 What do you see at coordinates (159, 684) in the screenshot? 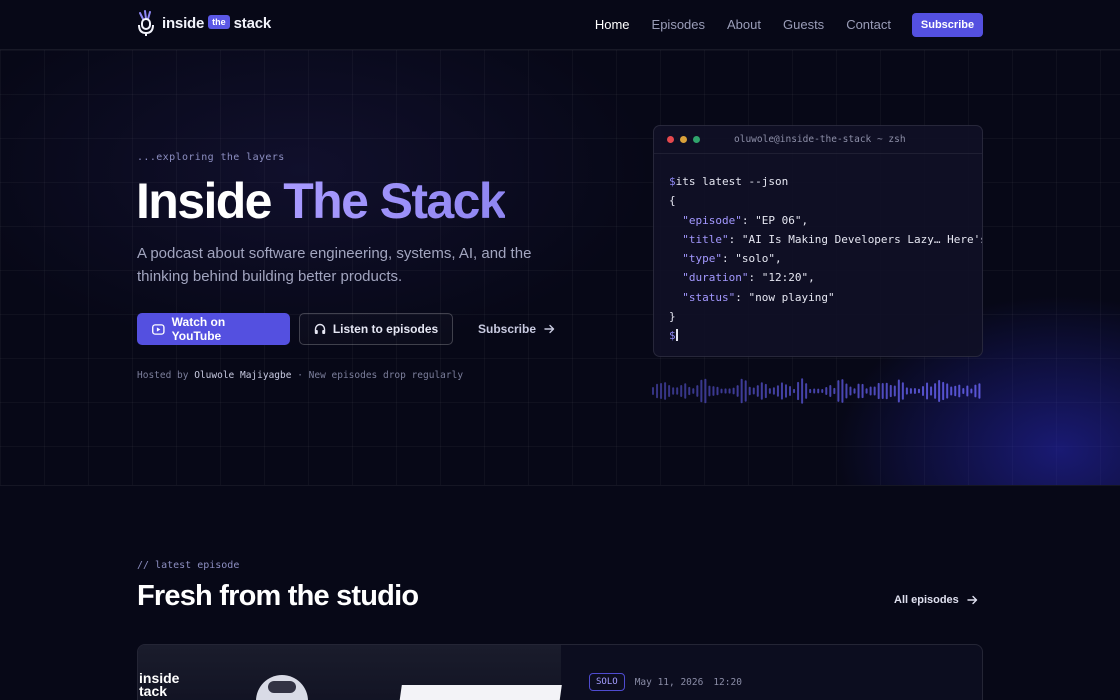
I see `thumbnail-brand-text: inside tack` at bounding box center [159, 684].